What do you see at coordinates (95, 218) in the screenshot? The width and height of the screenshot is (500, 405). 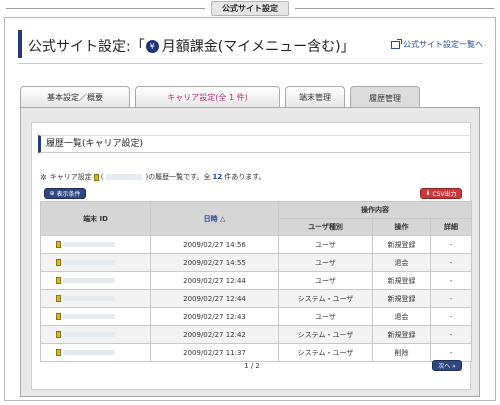 I see `col-terminal-id: 端末 ID` at bounding box center [95, 218].